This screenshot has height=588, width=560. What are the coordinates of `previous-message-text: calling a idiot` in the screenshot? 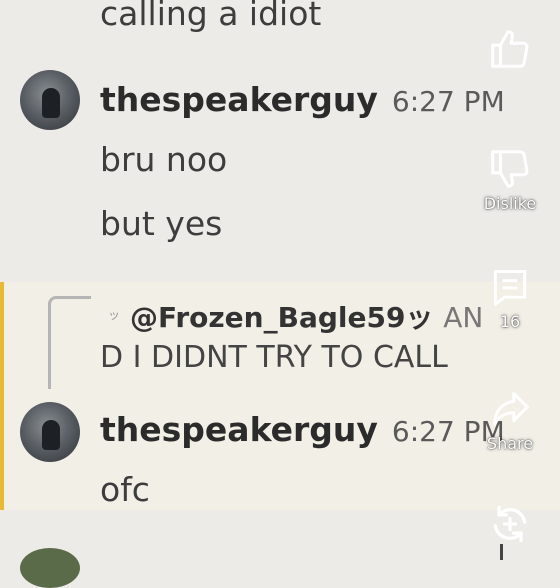 It's located at (211, 16).